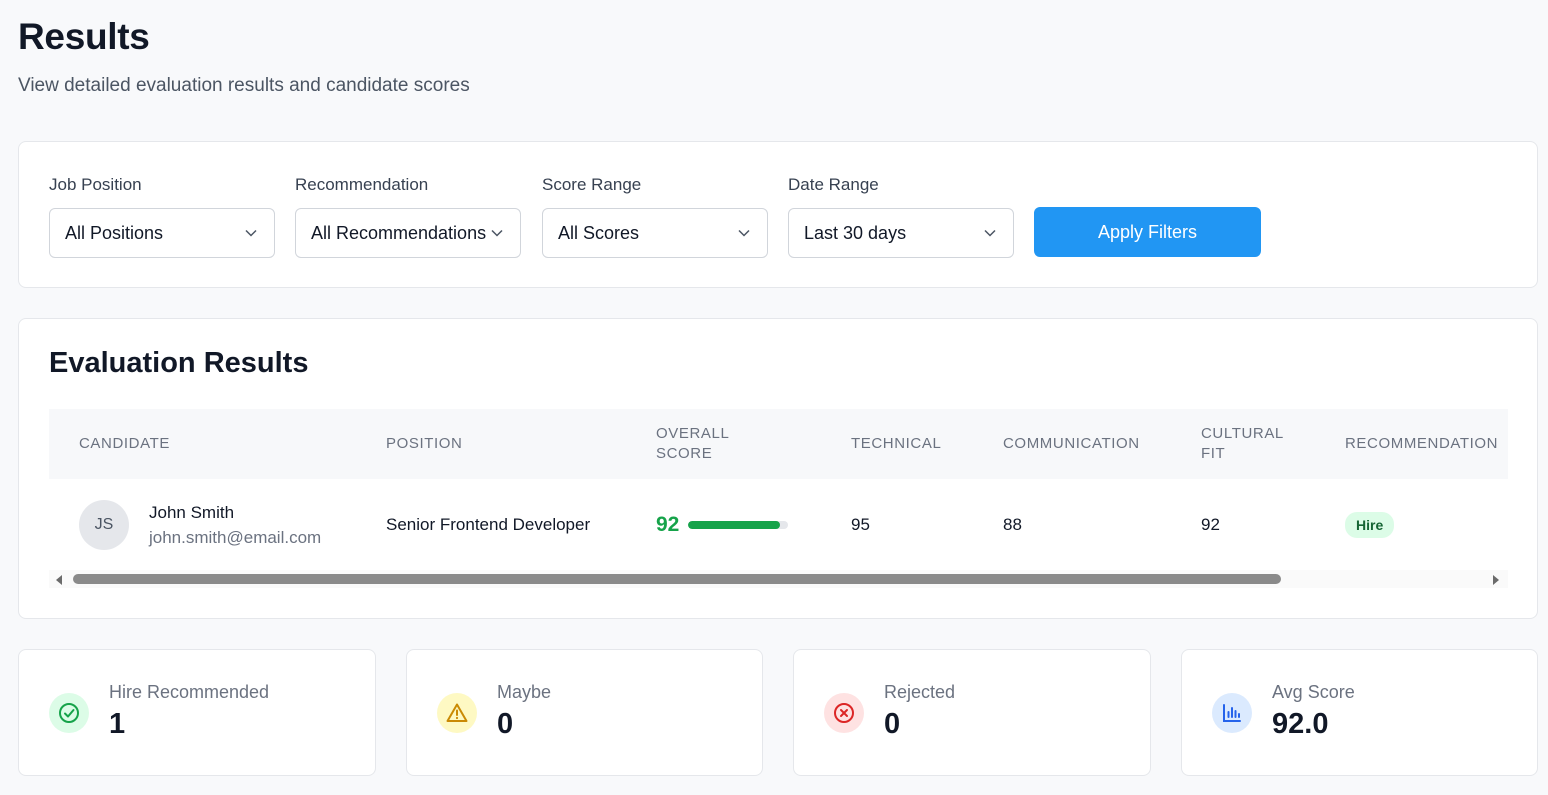 The width and height of the screenshot is (1548, 795). Describe the element at coordinates (668, 524) in the screenshot. I see `overall-score-value: 92` at that location.